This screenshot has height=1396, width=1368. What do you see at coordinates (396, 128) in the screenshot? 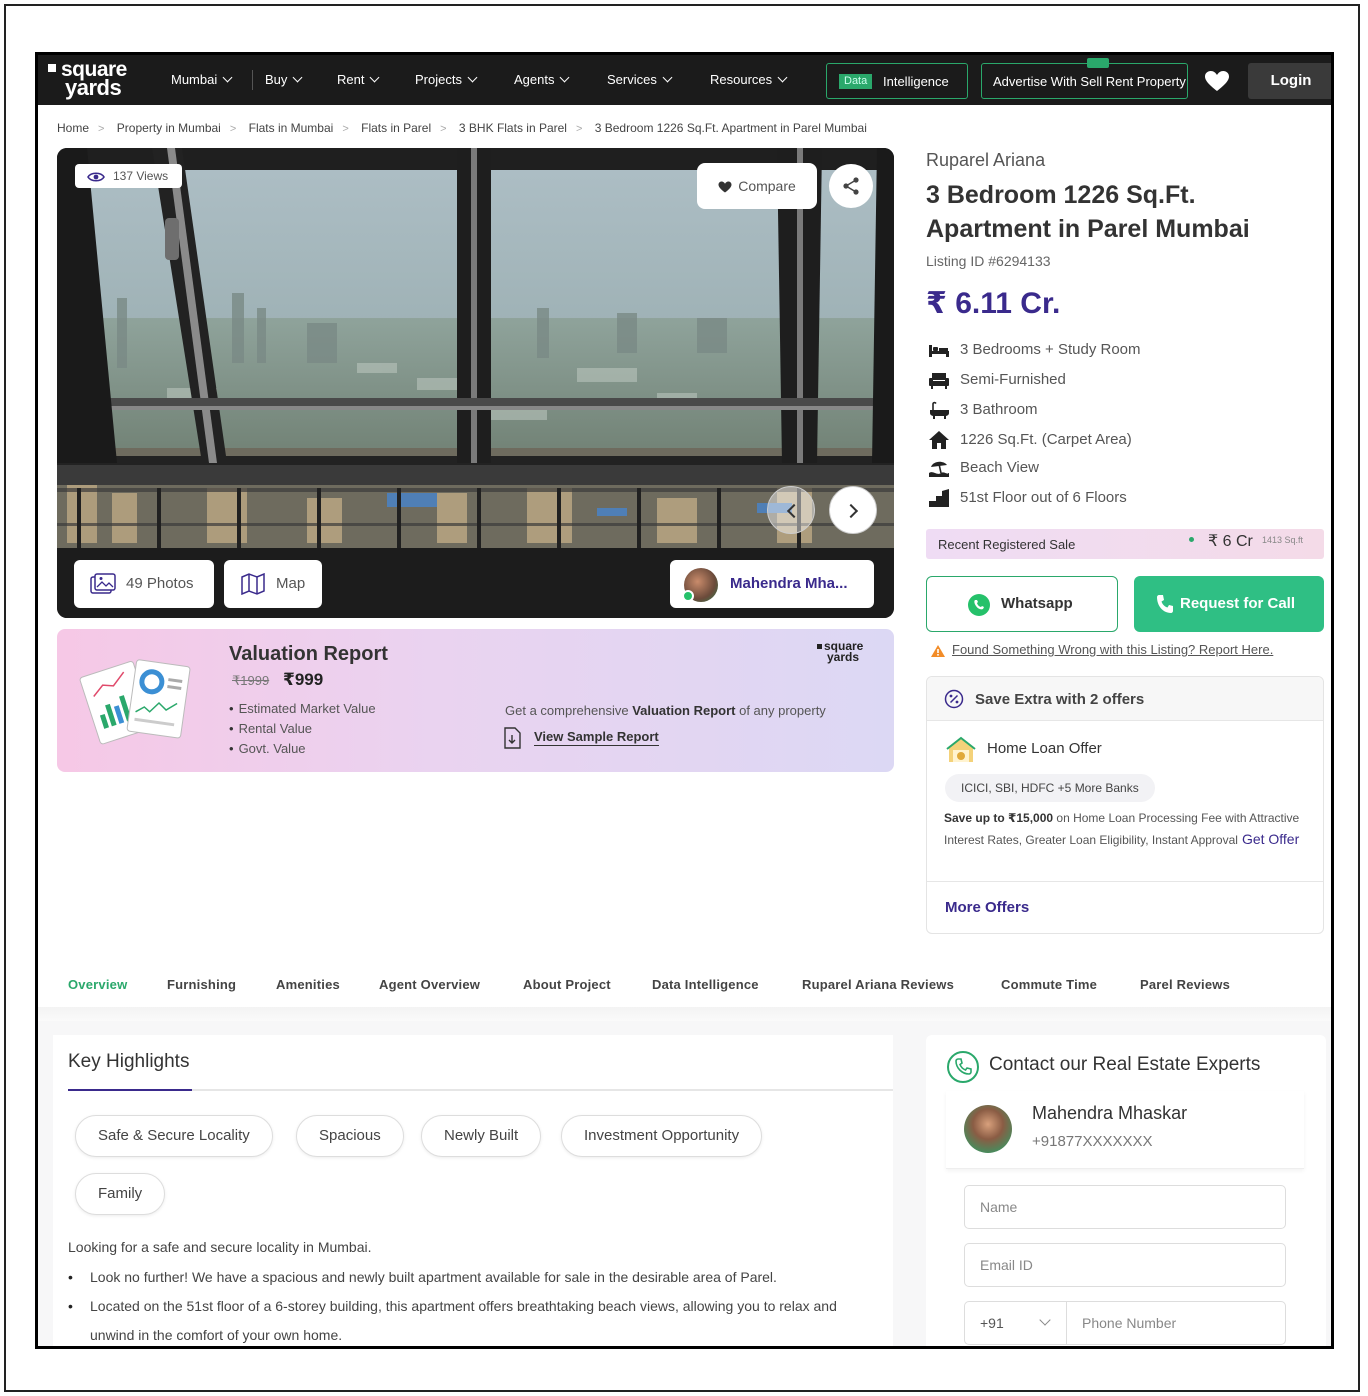
I see `breadcrumb-flats-in-parel: Flats in Parel` at bounding box center [396, 128].